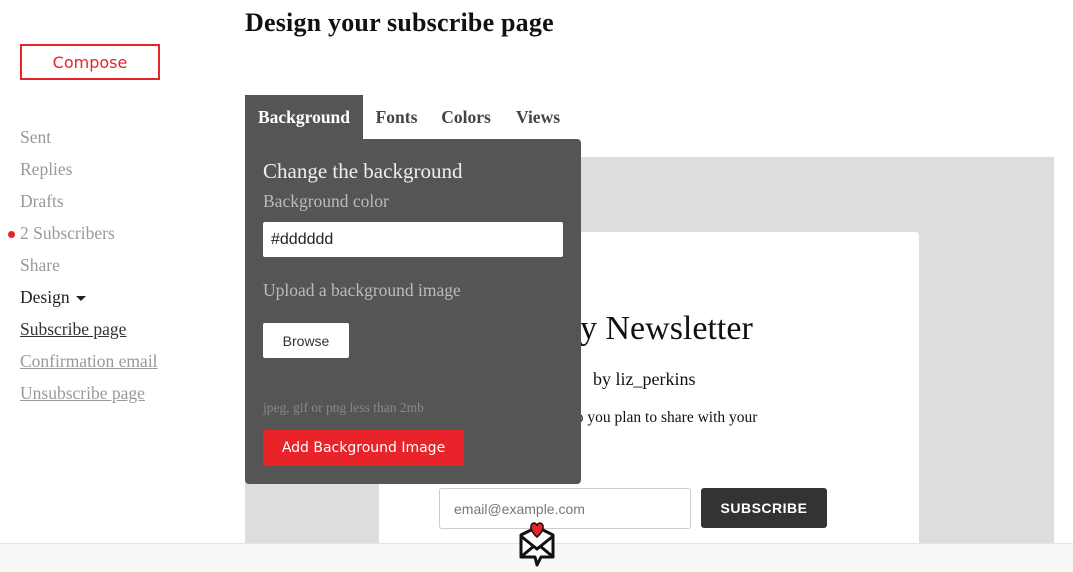 The image size is (1073, 572). Describe the element at coordinates (80, 299) in the screenshot. I see `caret-down-icon` at that location.